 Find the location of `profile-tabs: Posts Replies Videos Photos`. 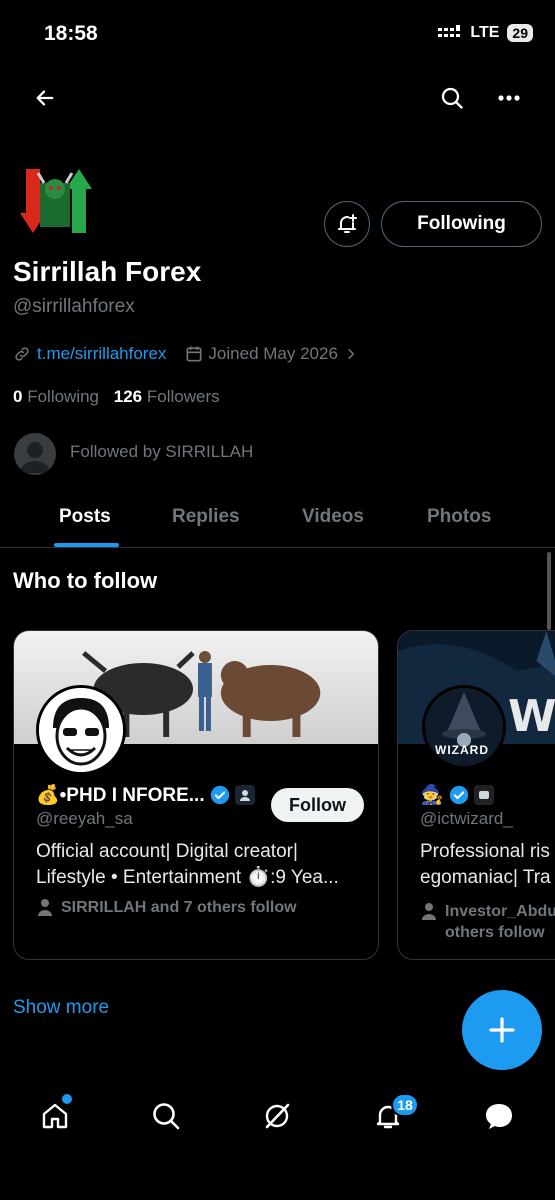

profile-tabs: Posts Replies Videos Photos is located at coordinates (277, 524).